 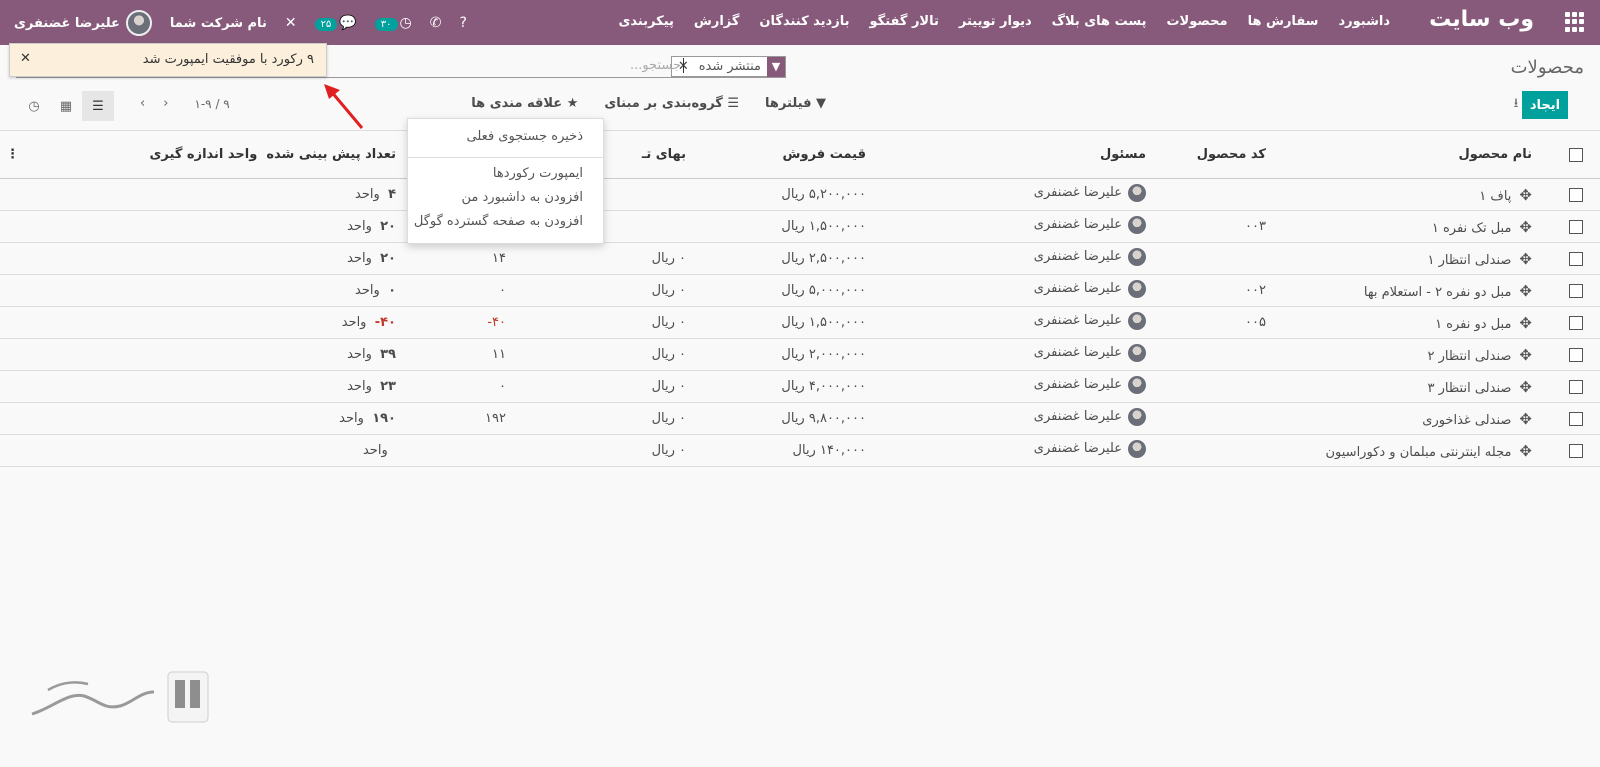 I want to click on user-name: علیرضا غضنفری, so click(x=67, y=23).